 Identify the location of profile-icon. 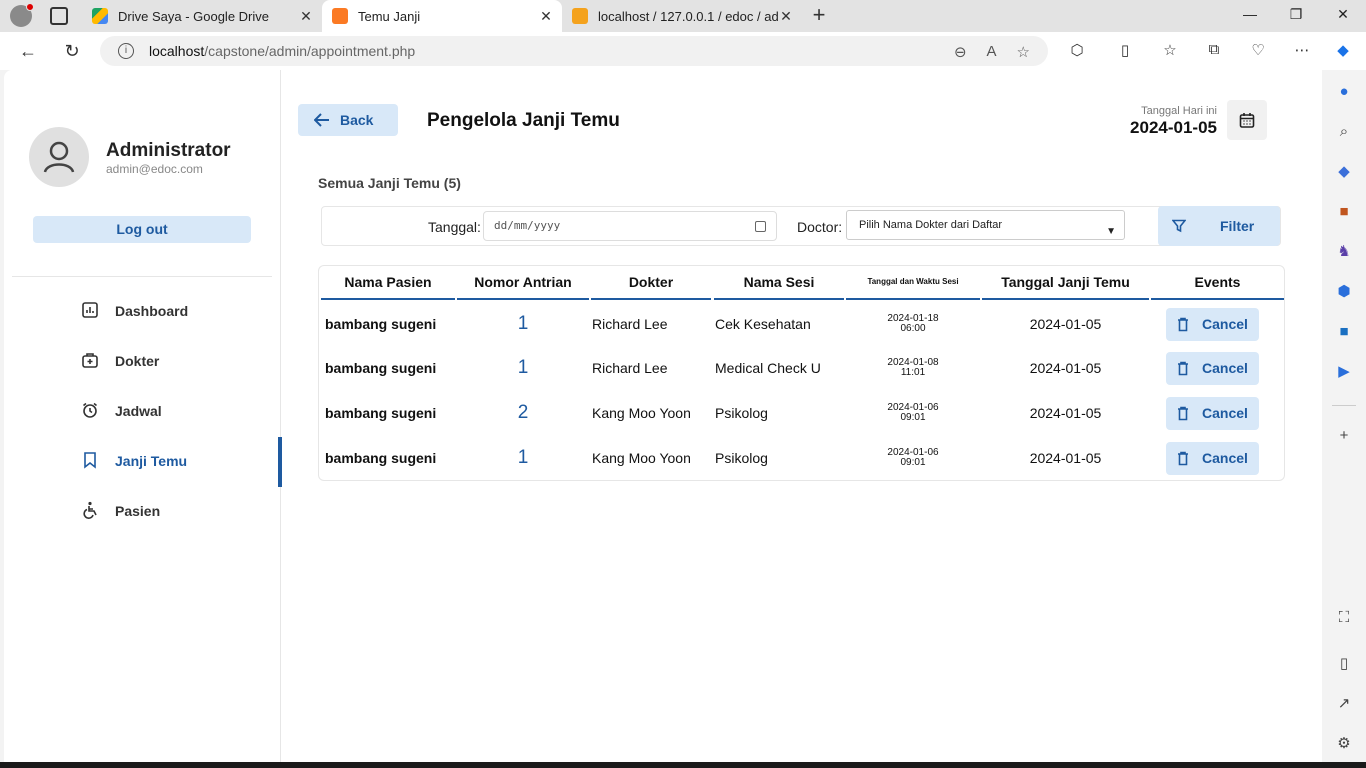
(22, 15).